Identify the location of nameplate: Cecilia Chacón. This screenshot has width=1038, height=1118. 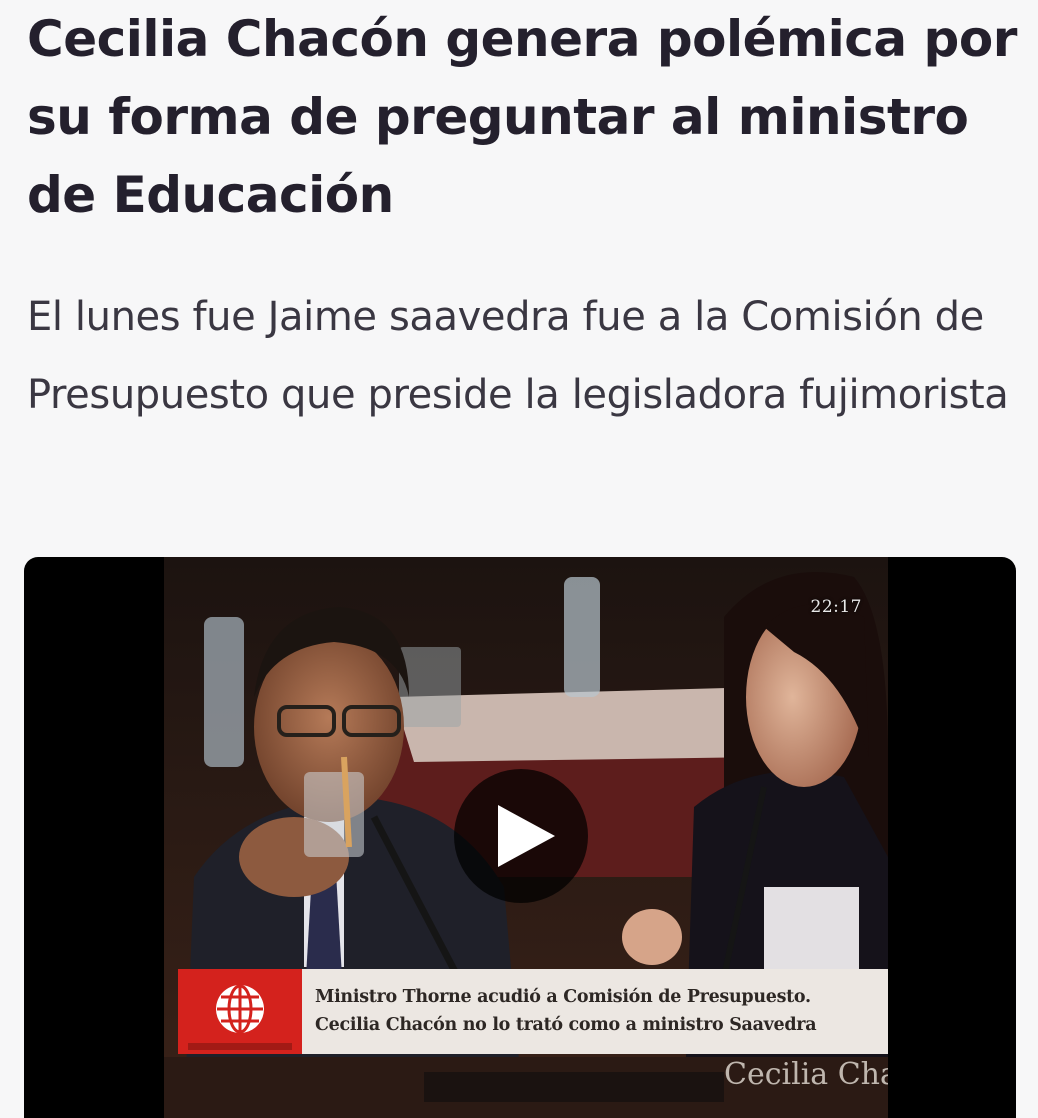
(806, 1074).